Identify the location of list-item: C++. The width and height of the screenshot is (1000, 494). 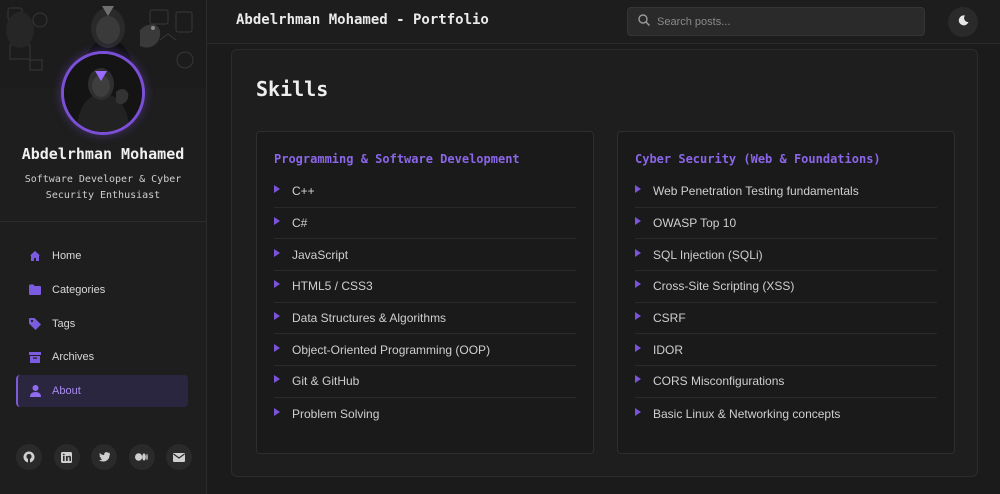
(425, 192).